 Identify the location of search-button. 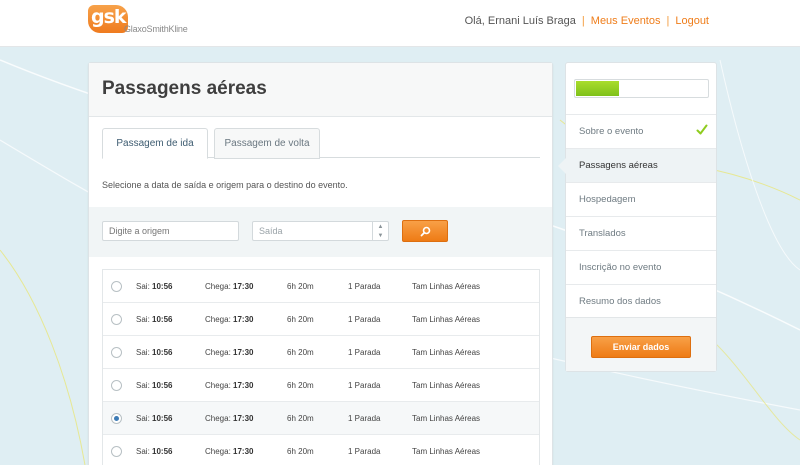
(425, 231).